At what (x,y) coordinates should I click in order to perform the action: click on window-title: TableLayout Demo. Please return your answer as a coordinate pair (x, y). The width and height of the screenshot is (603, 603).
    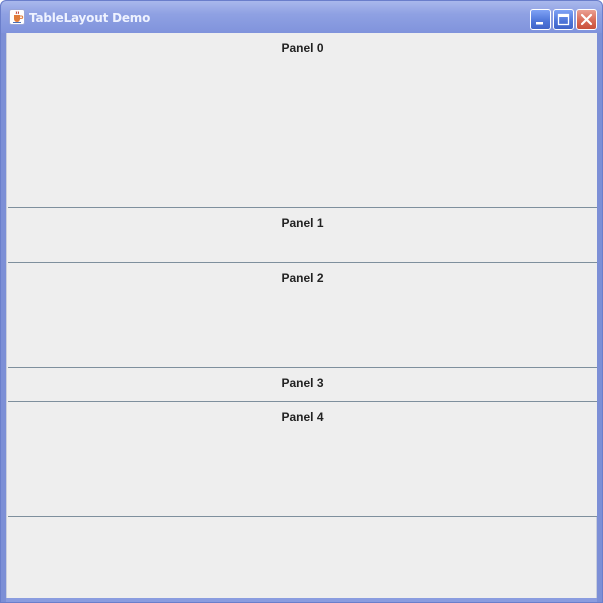
    Looking at the image, I should click on (90, 18).